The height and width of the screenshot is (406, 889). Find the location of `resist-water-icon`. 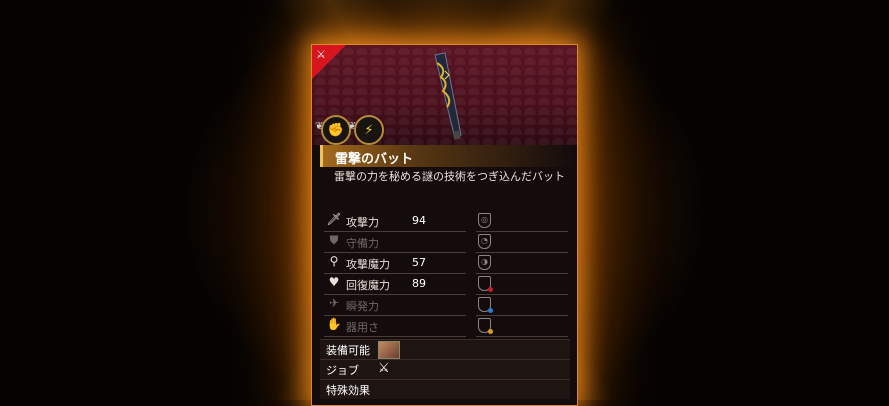

resist-water-icon is located at coordinates (485, 305).